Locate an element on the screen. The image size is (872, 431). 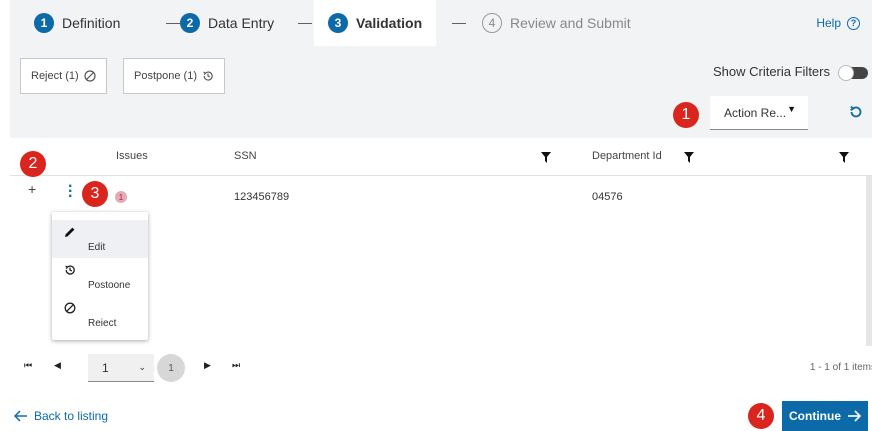
help-link: Help ? is located at coordinates (838, 23).